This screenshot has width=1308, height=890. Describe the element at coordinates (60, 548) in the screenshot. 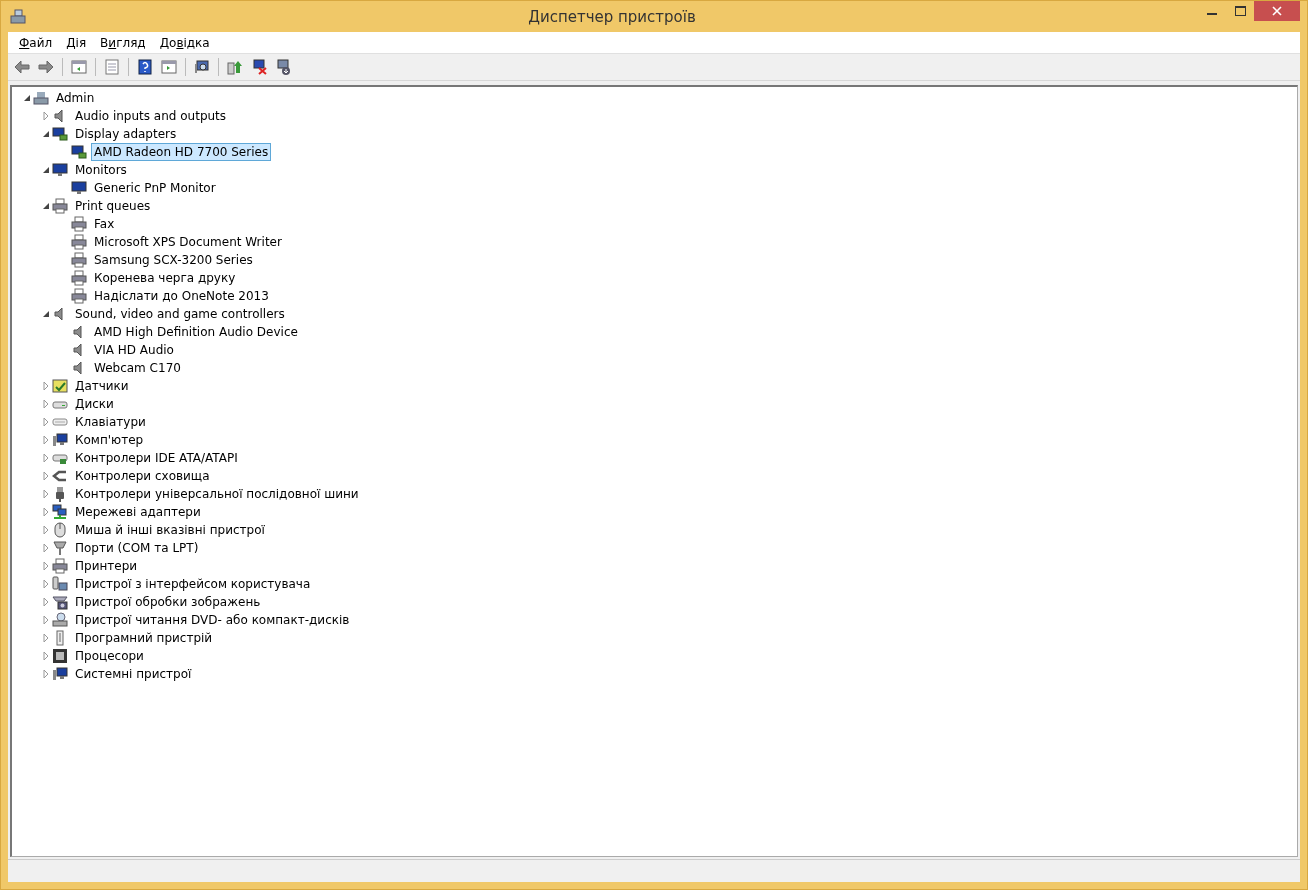

I see `port-device-icon` at that location.